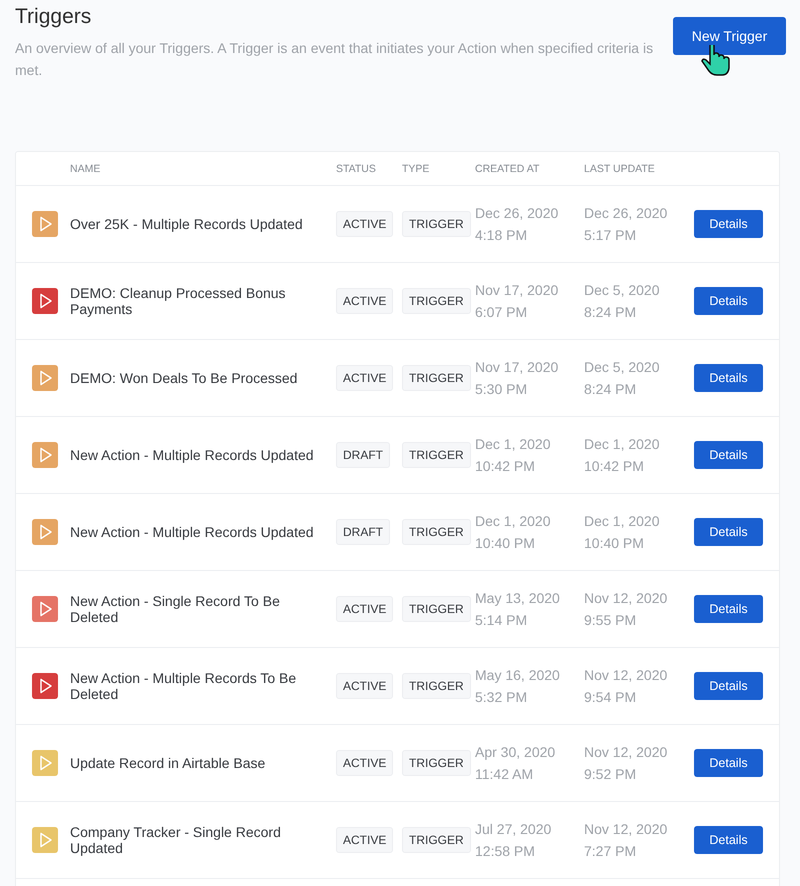  What do you see at coordinates (334, 59) in the screenshot?
I see `page-description: An overview of all your Triggers. A Trigger is an event that initiates your Action when specified criteria is met.` at bounding box center [334, 59].